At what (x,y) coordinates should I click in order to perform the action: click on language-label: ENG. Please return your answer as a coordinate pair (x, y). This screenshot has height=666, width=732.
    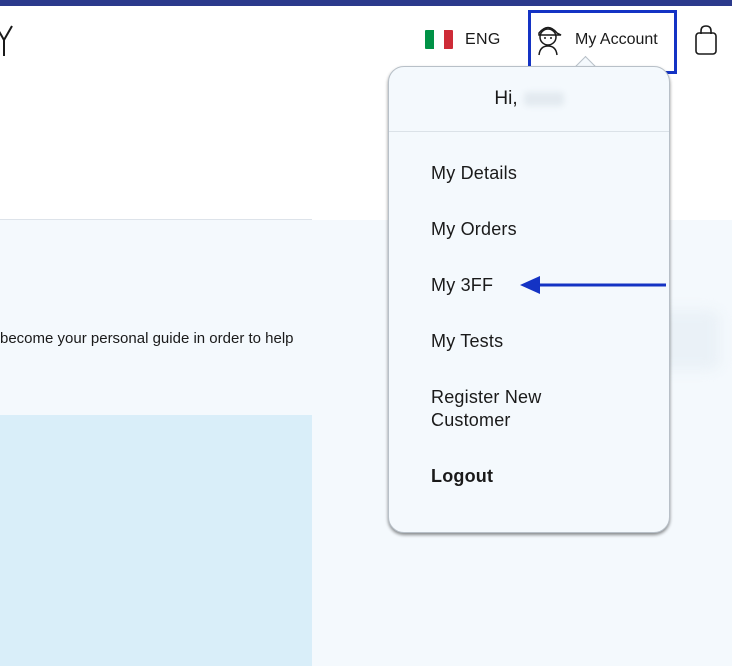
    Looking at the image, I should click on (483, 39).